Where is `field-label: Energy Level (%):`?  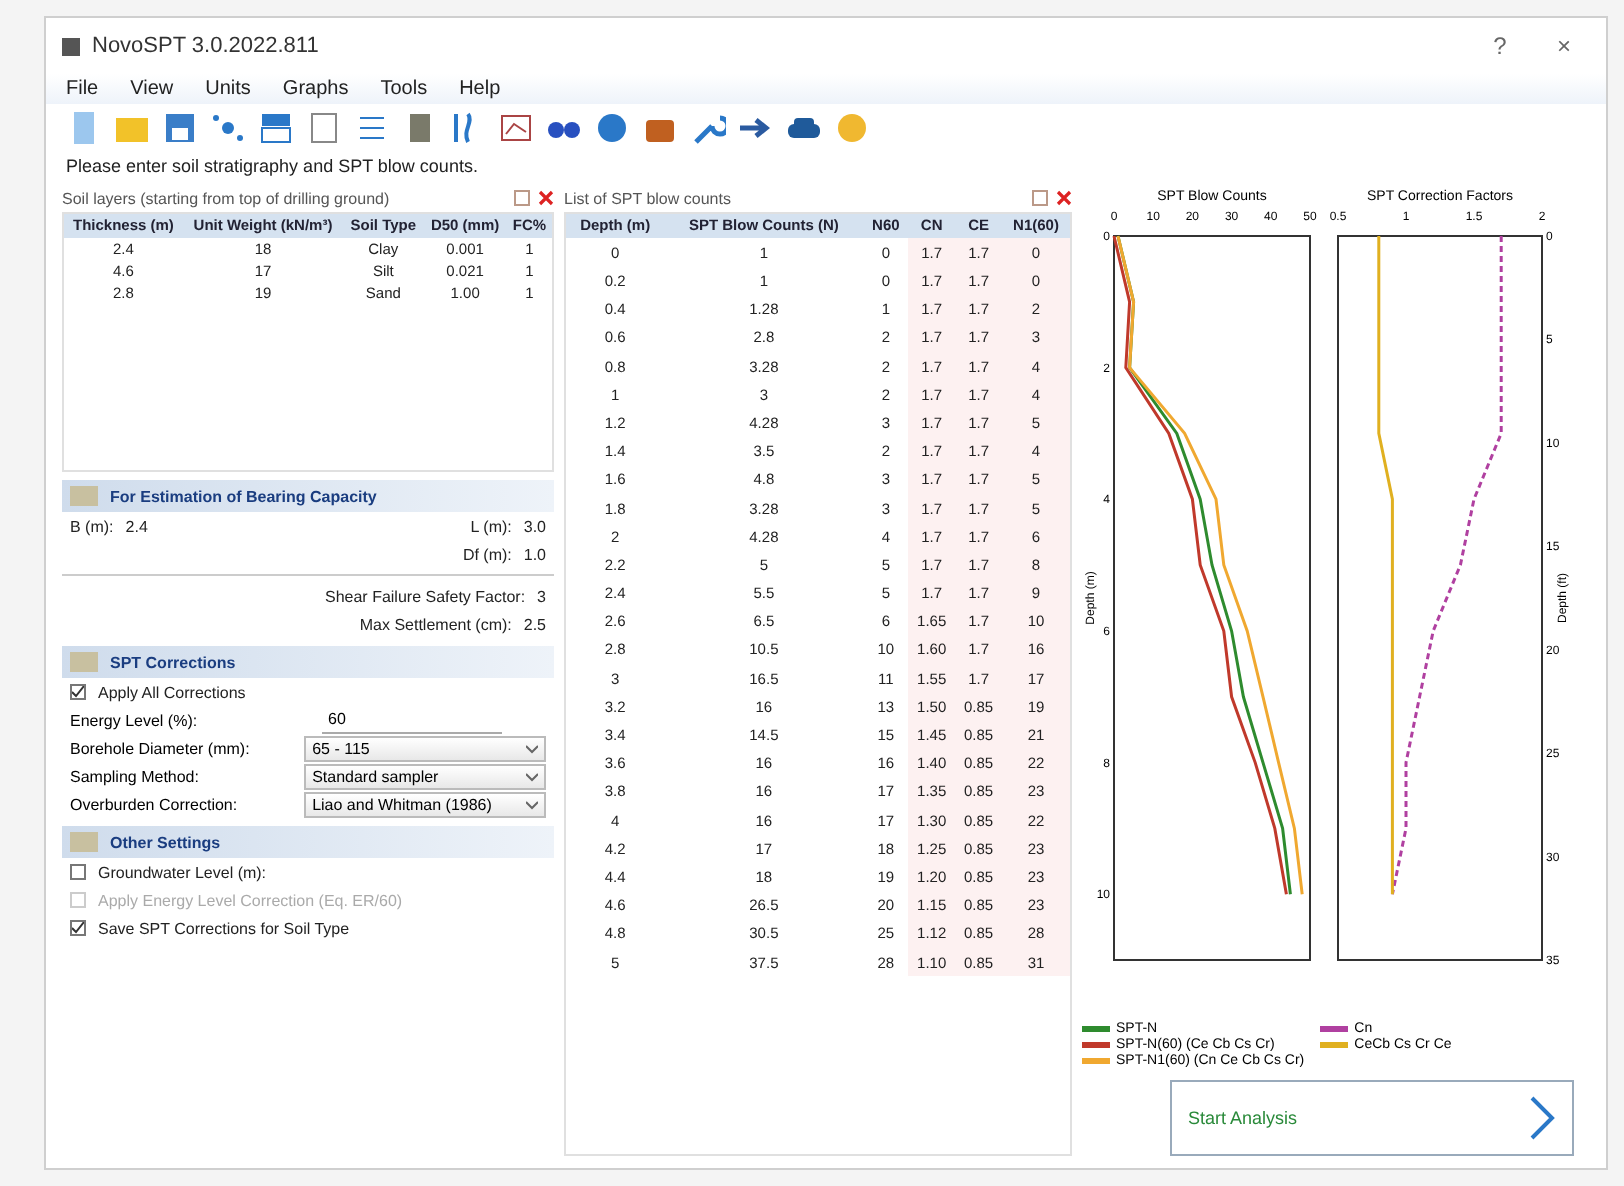
field-label: Energy Level (%): is located at coordinates (135, 720).